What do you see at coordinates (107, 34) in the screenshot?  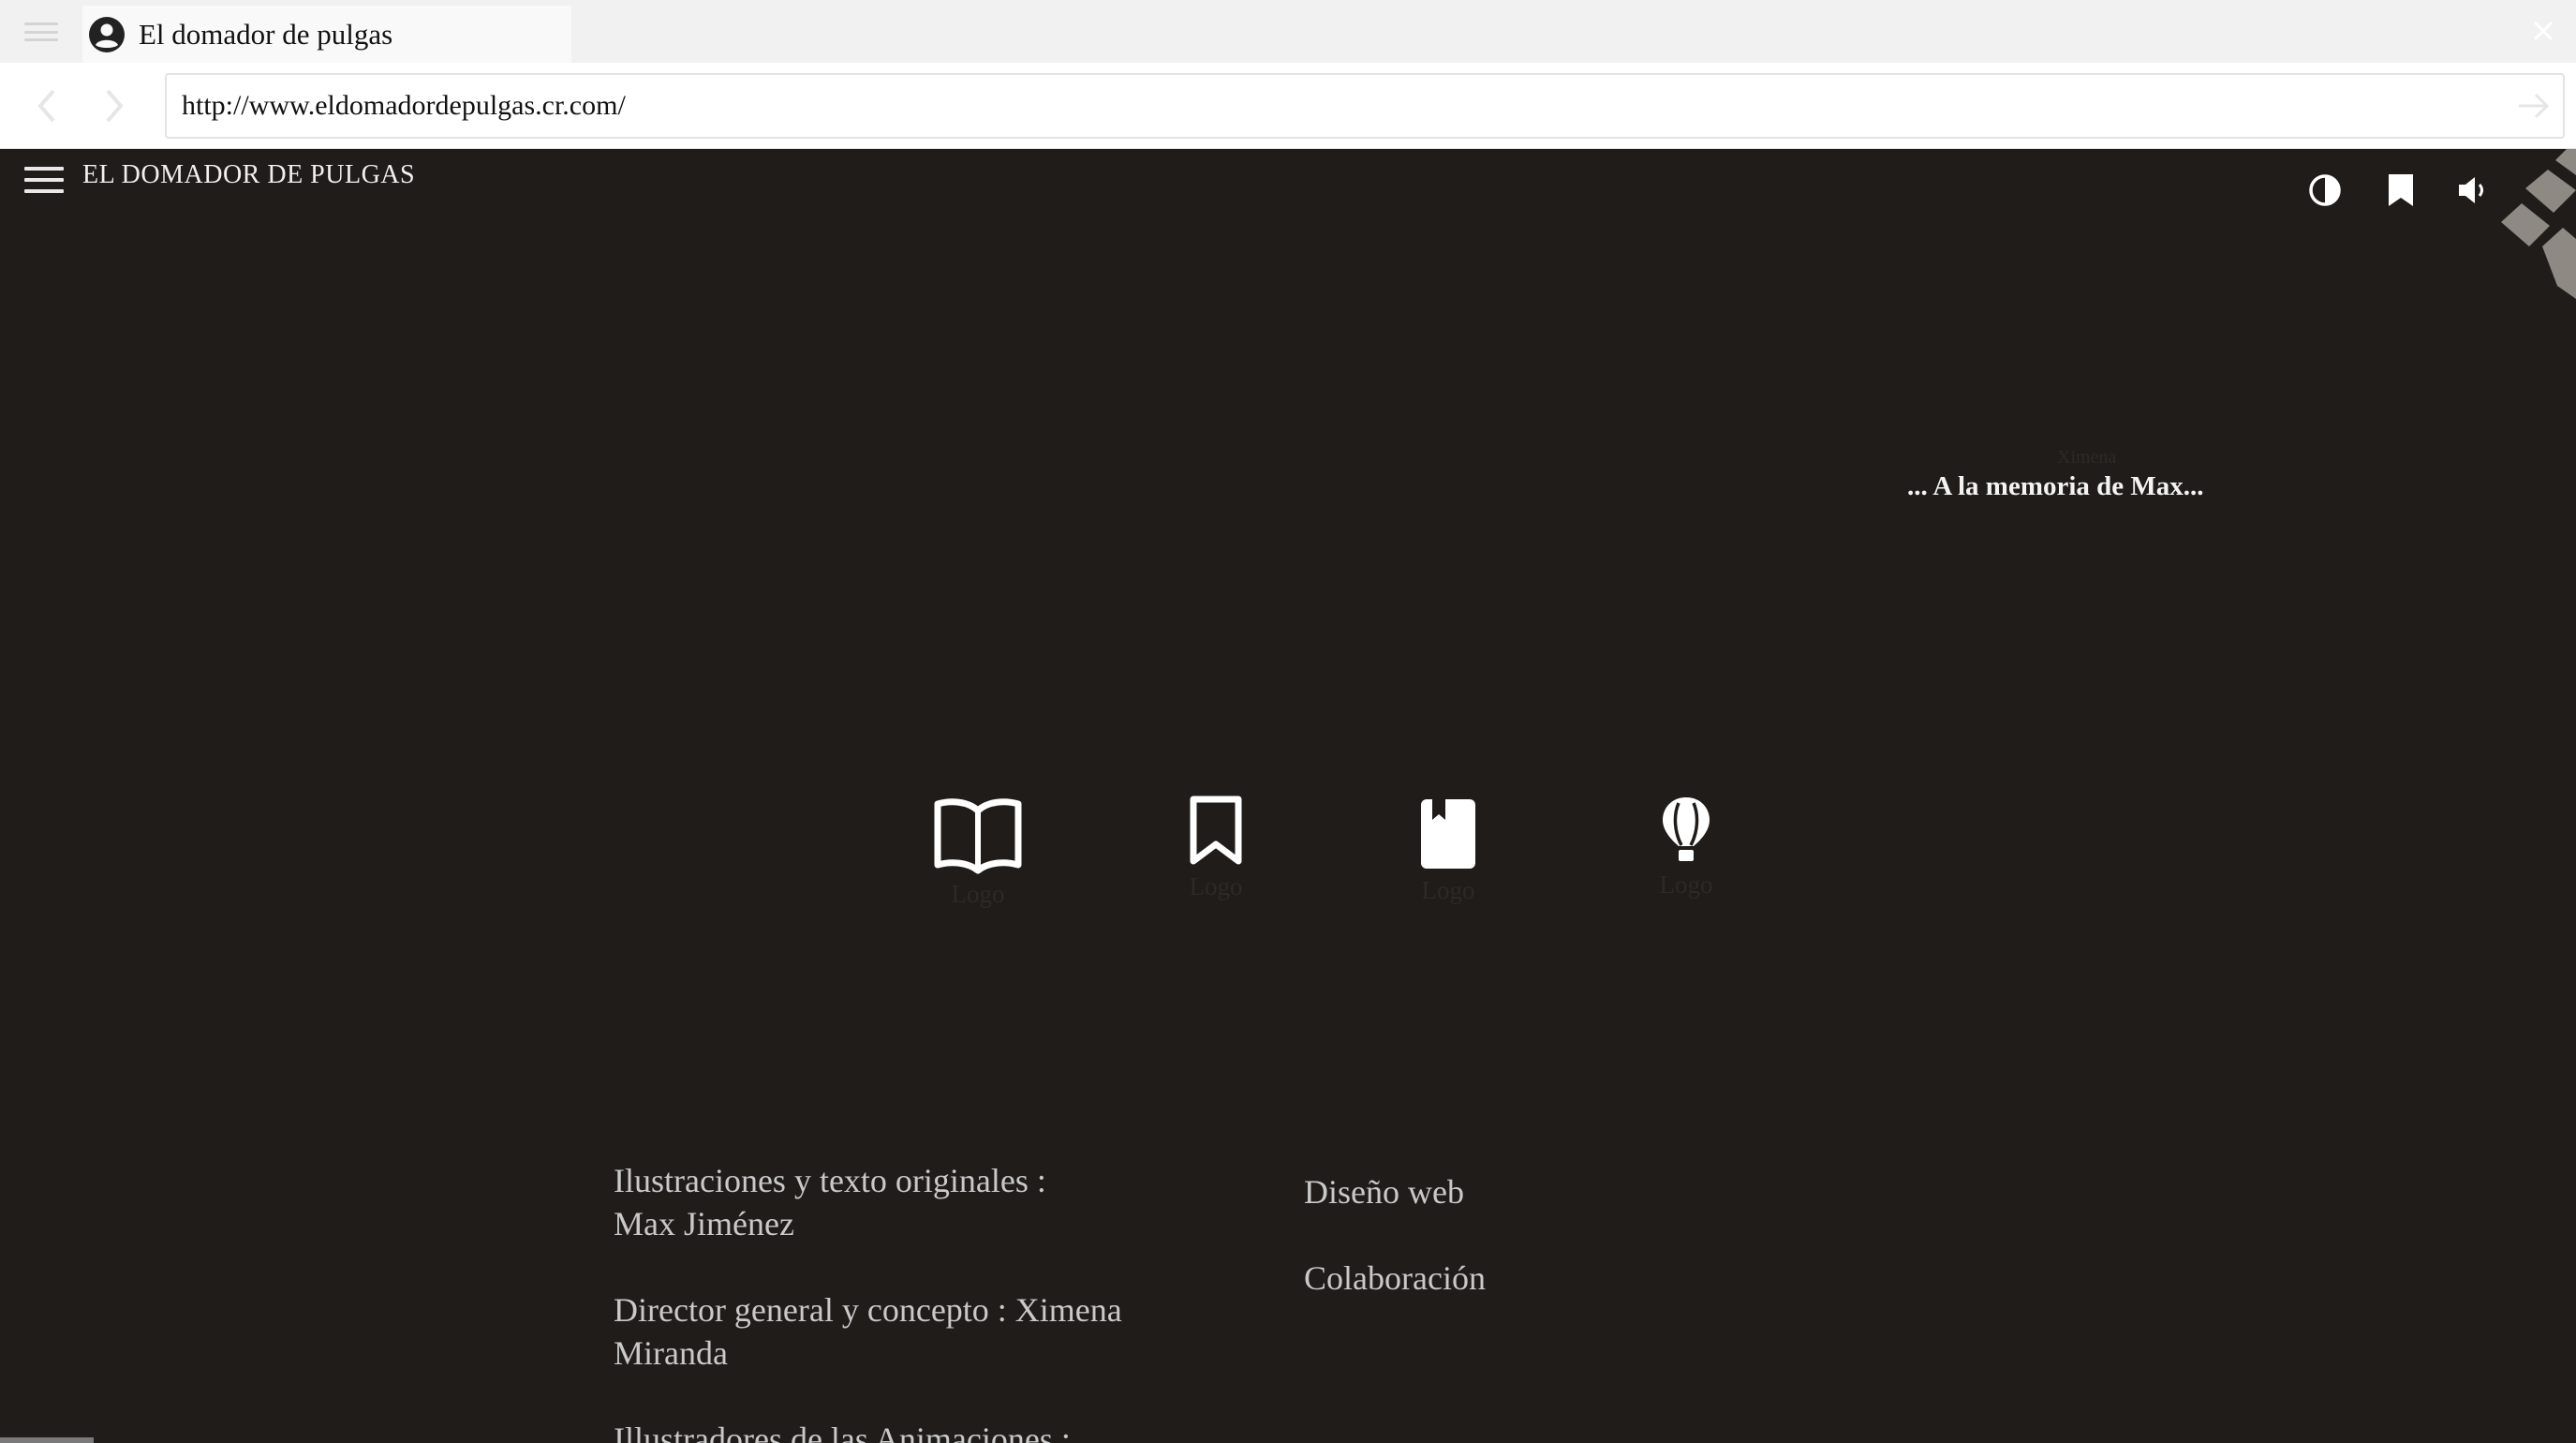 I see `account-icon` at bounding box center [107, 34].